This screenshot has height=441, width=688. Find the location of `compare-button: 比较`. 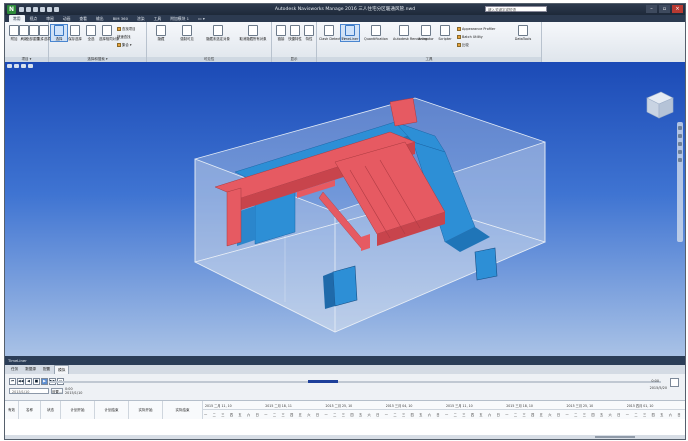

compare-button: 比较 is located at coordinates (463, 44).